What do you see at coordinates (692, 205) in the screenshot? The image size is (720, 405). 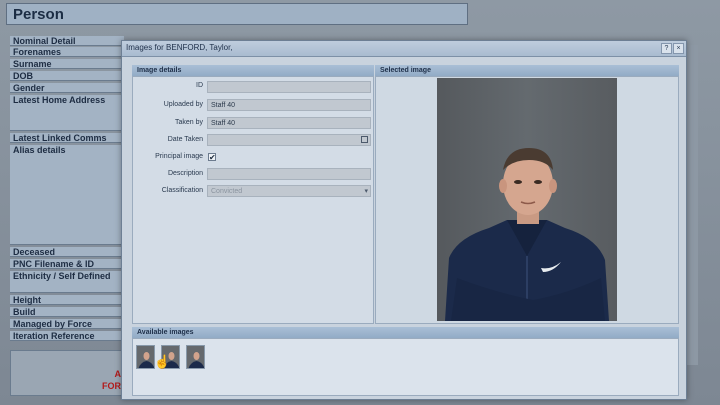 I see `background-right-panel` at bounding box center [692, 205].